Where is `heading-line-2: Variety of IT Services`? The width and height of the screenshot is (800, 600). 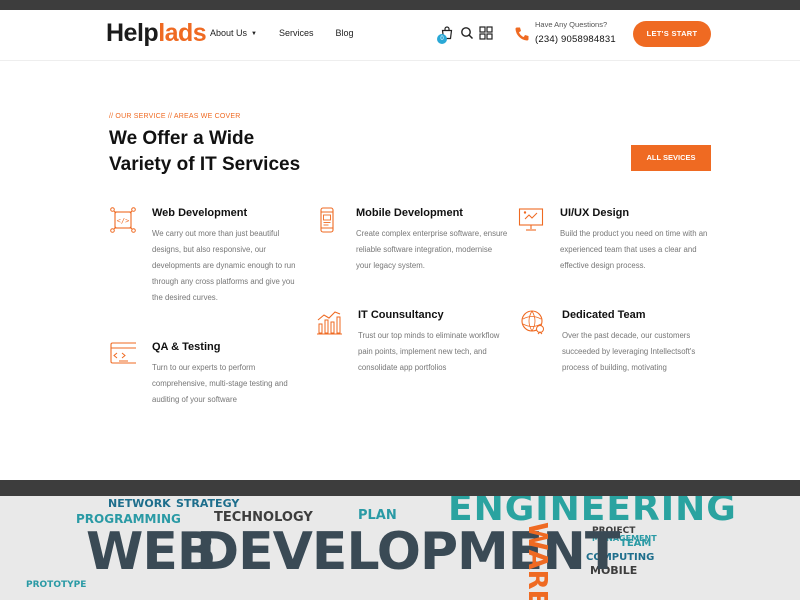 heading-line-2: Variety of IT Services is located at coordinates (205, 164).